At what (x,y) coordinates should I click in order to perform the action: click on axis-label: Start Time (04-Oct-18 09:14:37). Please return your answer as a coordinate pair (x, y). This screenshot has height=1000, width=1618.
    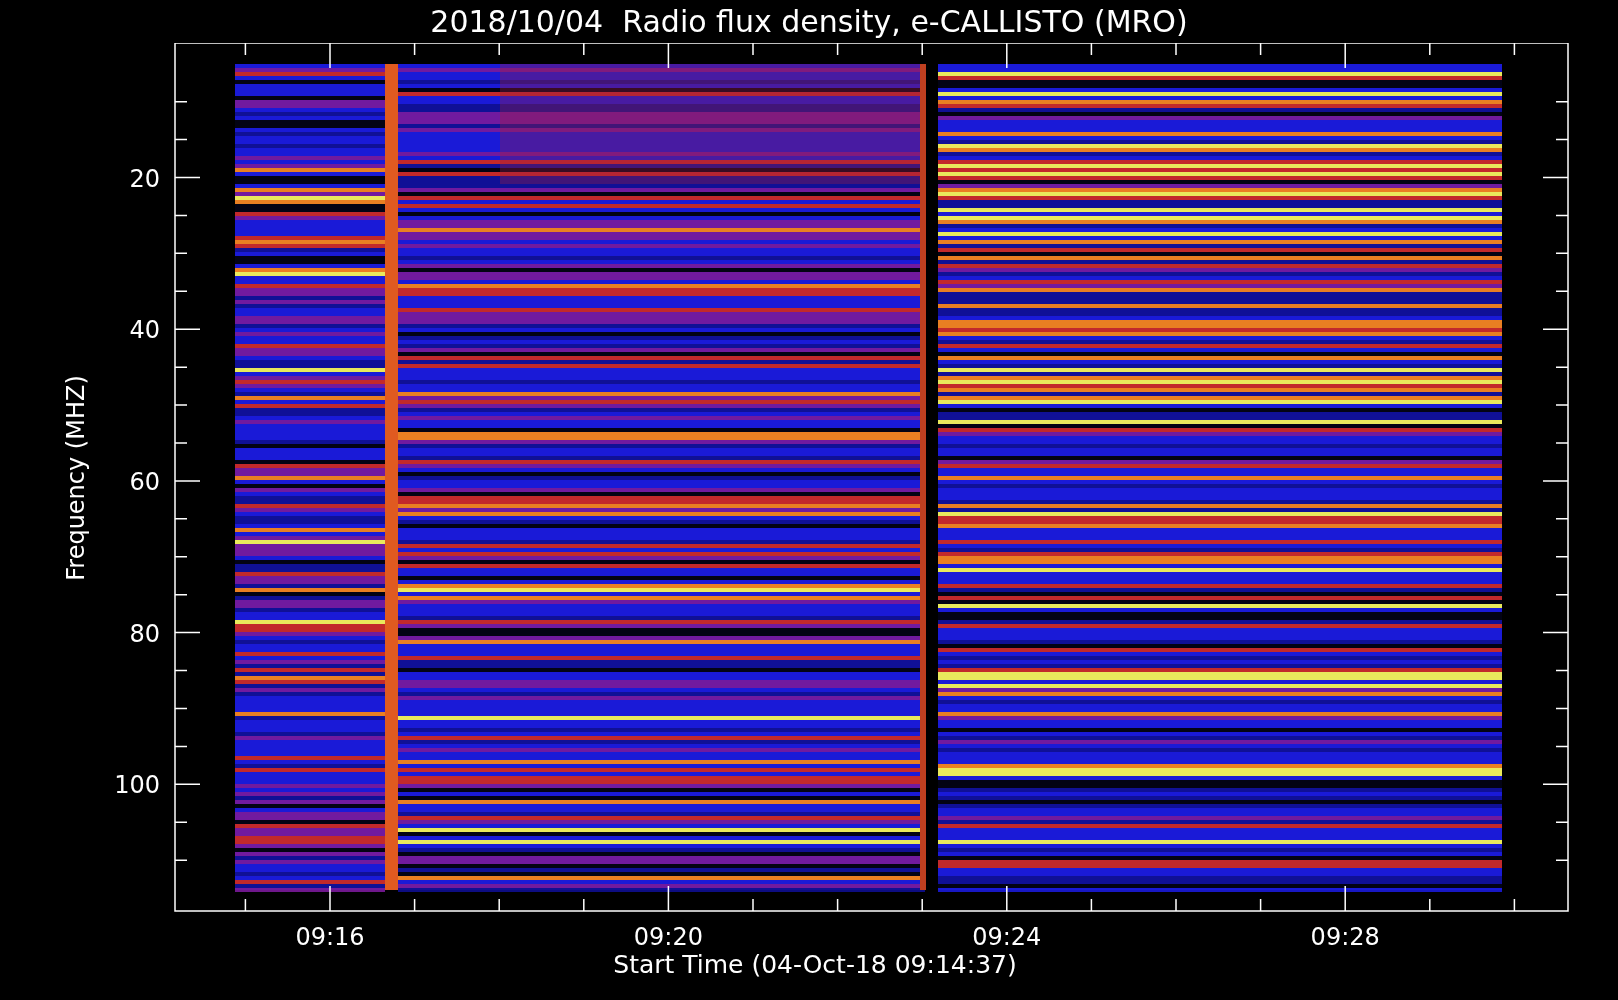
    Looking at the image, I should click on (815, 965).